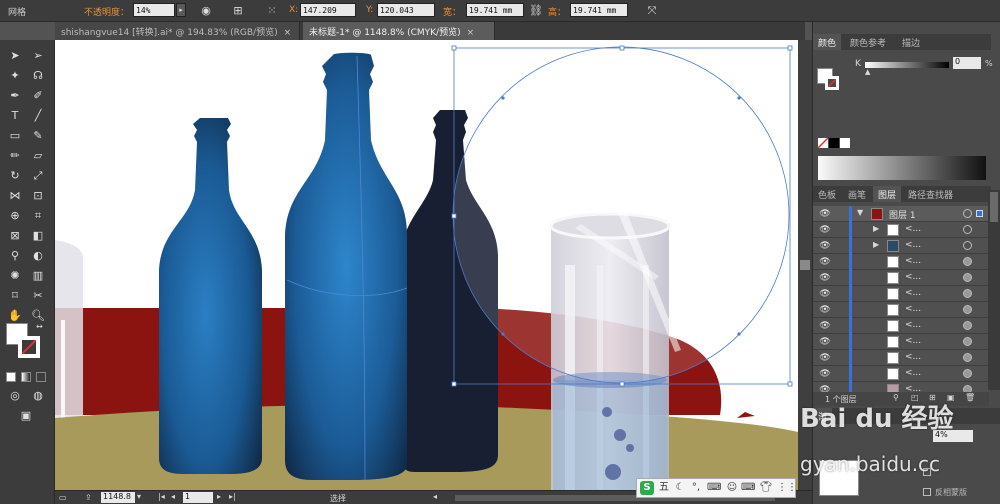  Describe the element at coordinates (38, 116) in the screenshot. I see `line-tool-icon: ╱` at that location.